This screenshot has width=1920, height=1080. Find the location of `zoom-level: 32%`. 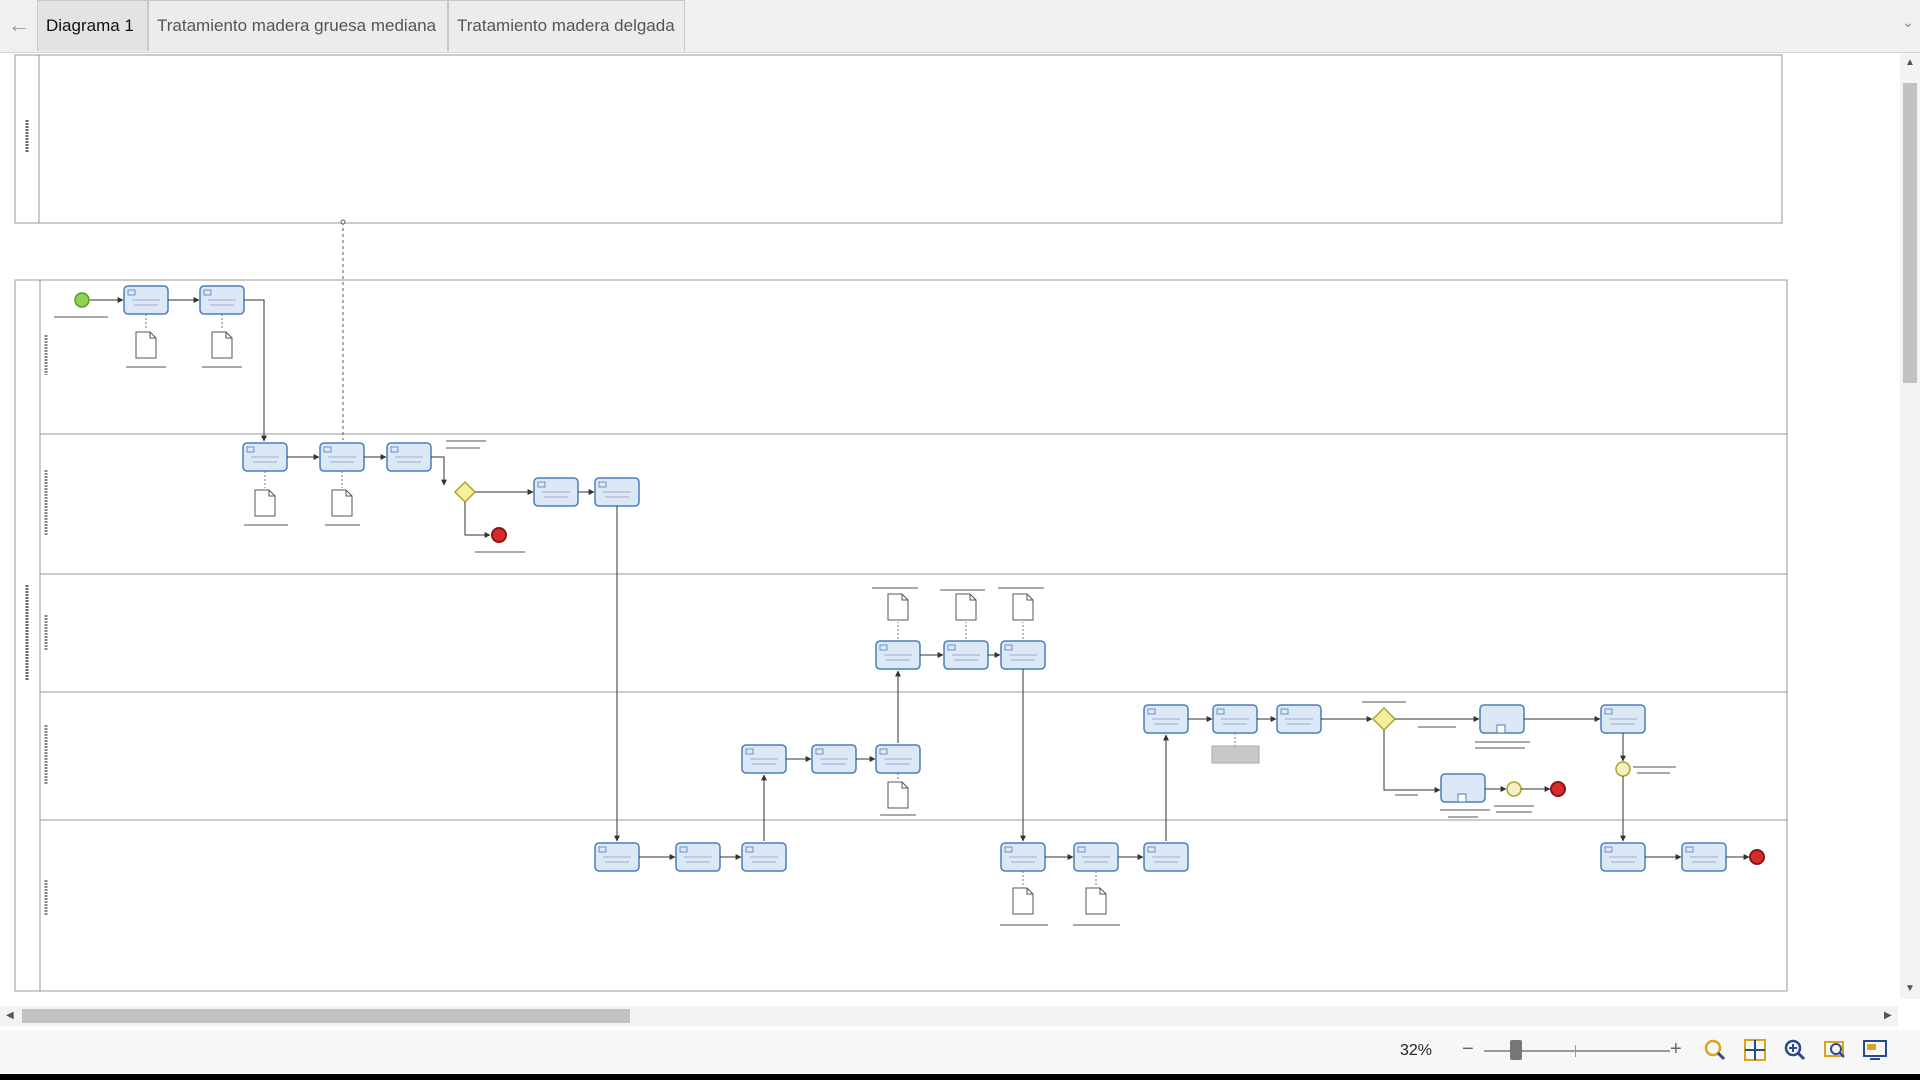

zoom-level: 32% is located at coordinates (1416, 1050).